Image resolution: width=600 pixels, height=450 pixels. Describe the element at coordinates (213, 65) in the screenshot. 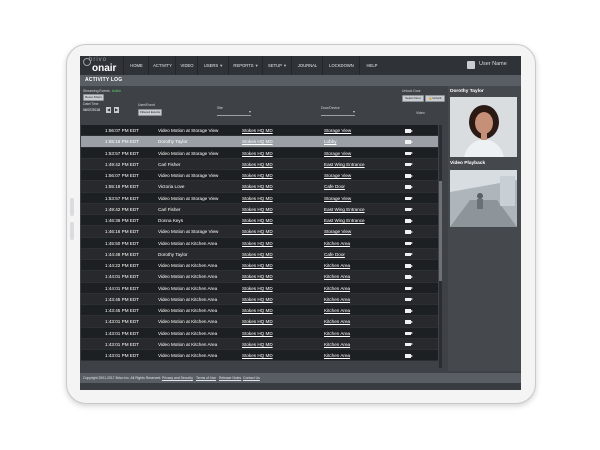

I see `nav-item-users: USERS▼` at that location.